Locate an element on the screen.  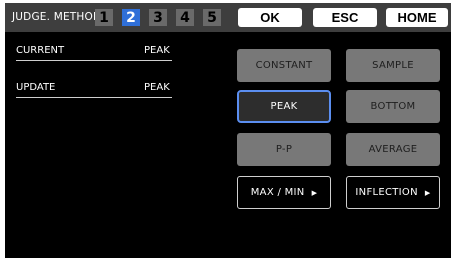
update-value: PEAK is located at coordinates (157, 87).